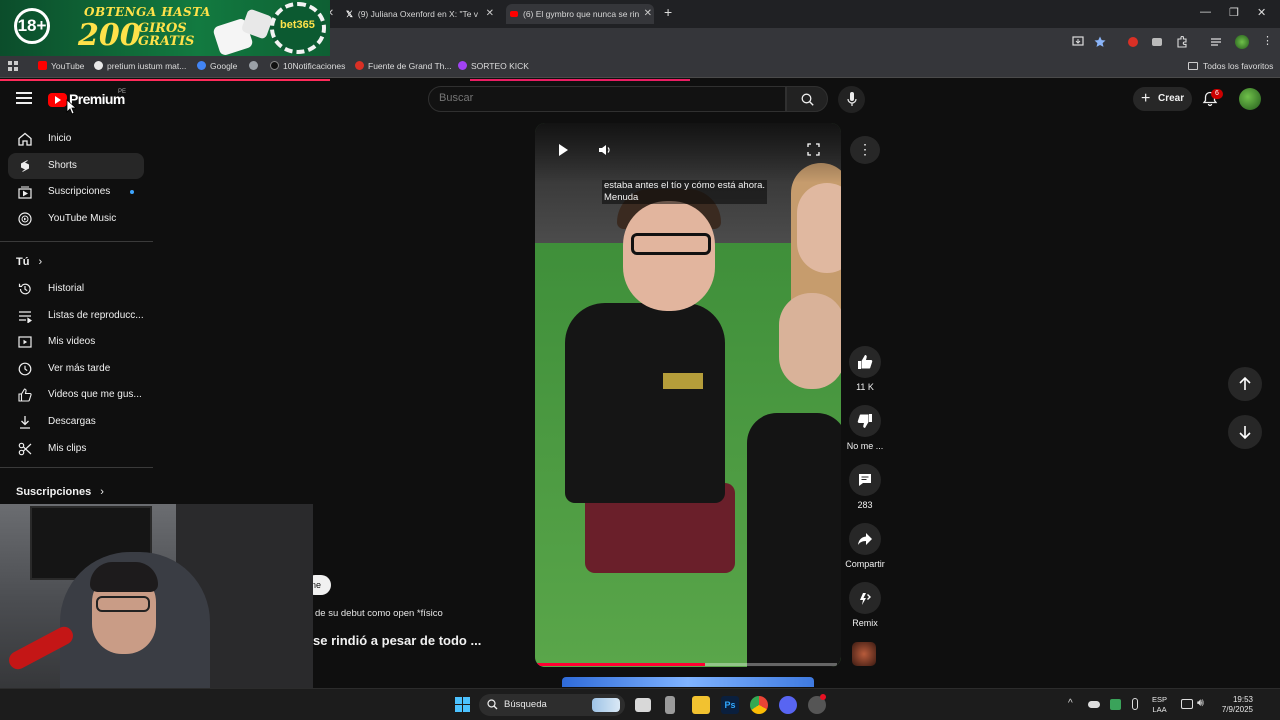  Describe the element at coordinates (643, 705) in the screenshot. I see `task-view-icon` at that location.